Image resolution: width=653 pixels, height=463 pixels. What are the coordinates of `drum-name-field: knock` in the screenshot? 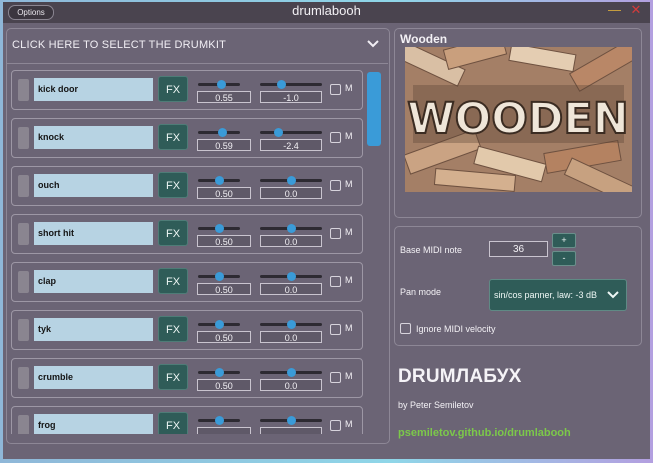 It's located at (93, 137).